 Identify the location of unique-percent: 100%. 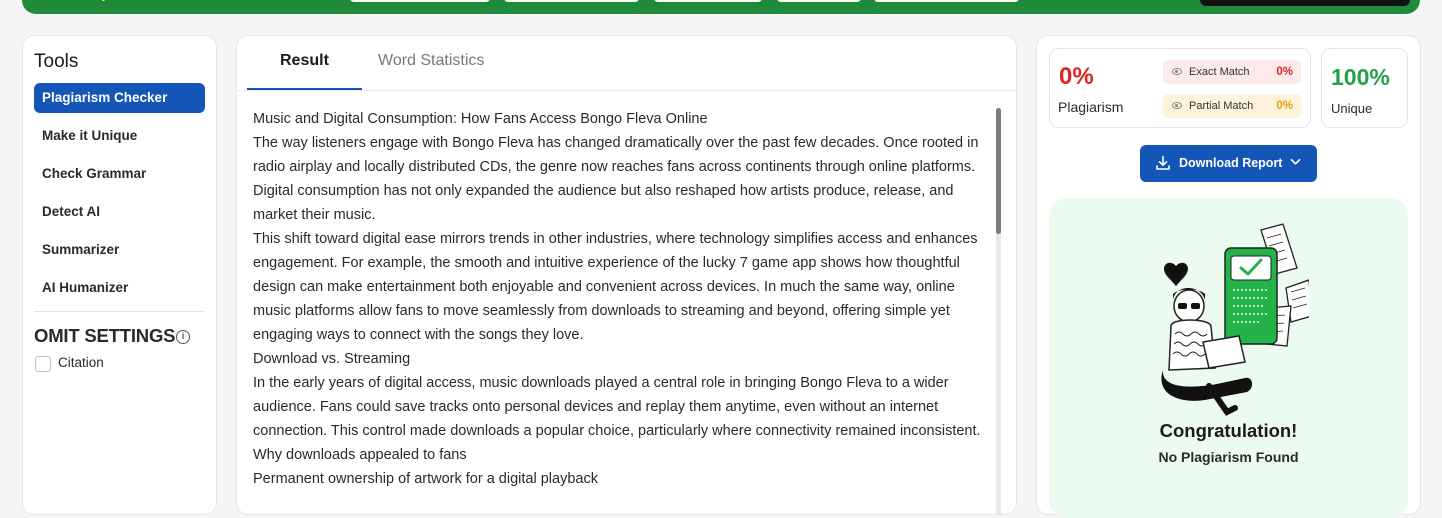
(1360, 77).